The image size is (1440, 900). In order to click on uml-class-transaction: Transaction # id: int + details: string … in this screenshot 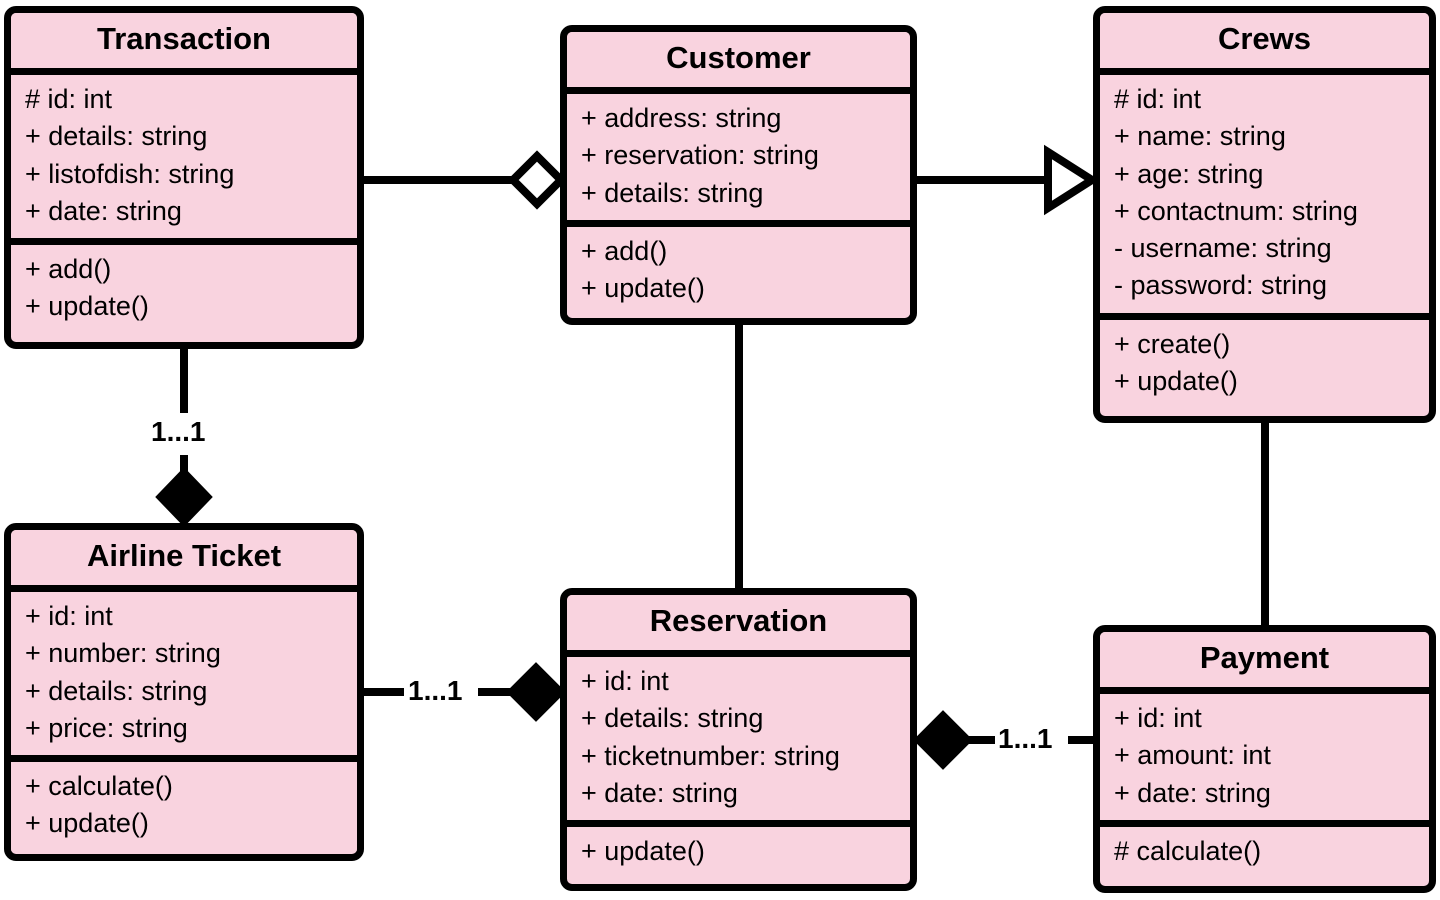, I will do `click(184, 177)`.